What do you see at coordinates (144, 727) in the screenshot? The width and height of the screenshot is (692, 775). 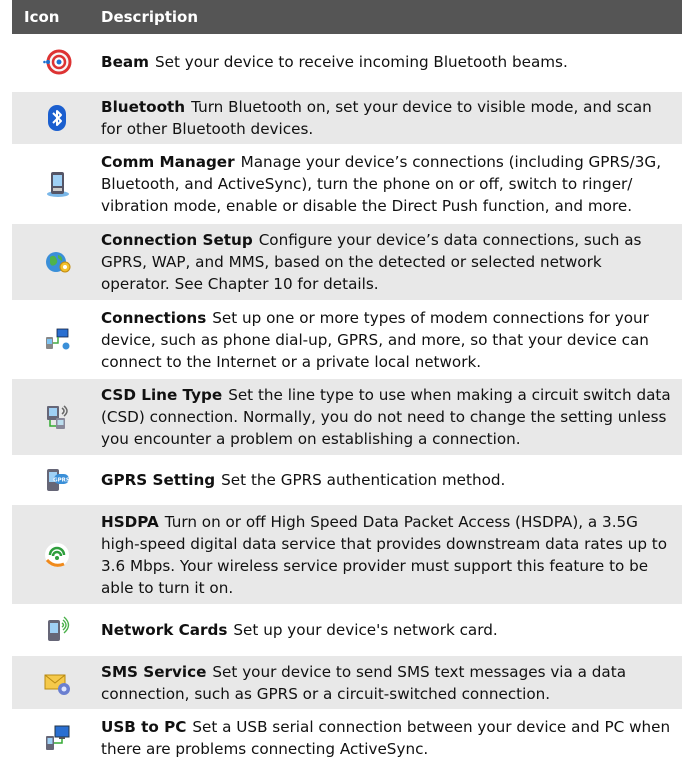 I see `row-name: USB to PC` at bounding box center [144, 727].